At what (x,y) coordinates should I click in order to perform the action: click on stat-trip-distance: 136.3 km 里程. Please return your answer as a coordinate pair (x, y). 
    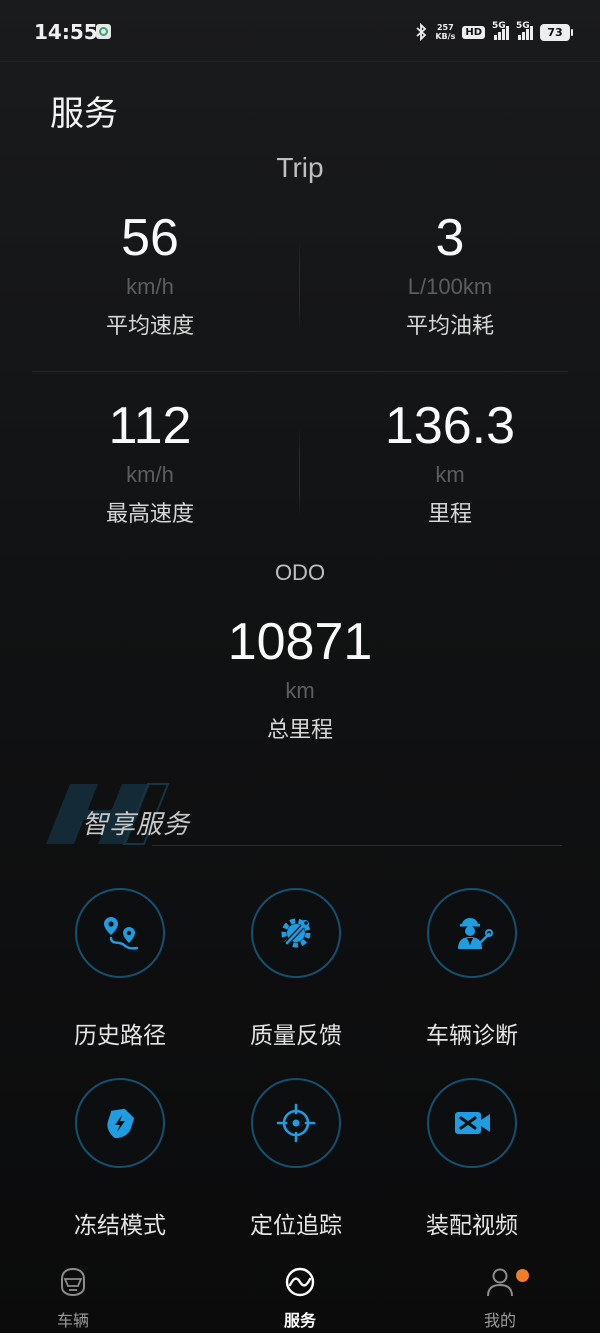
    Looking at the image, I should click on (450, 463).